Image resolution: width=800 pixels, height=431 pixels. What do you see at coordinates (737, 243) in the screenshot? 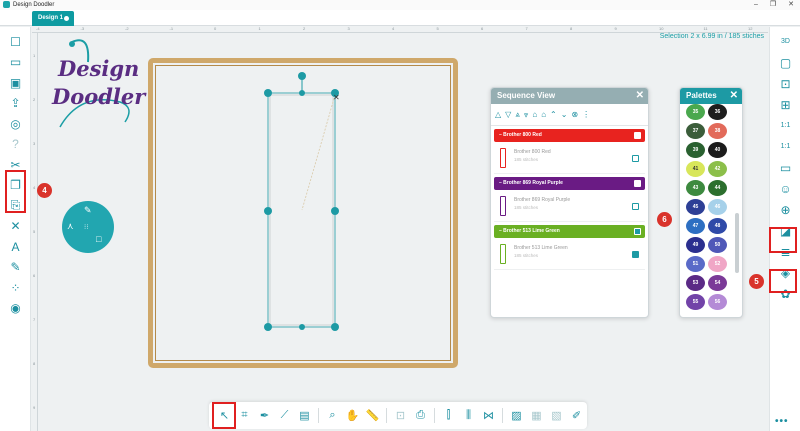
I see `palette-scrollbar` at bounding box center [737, 243].